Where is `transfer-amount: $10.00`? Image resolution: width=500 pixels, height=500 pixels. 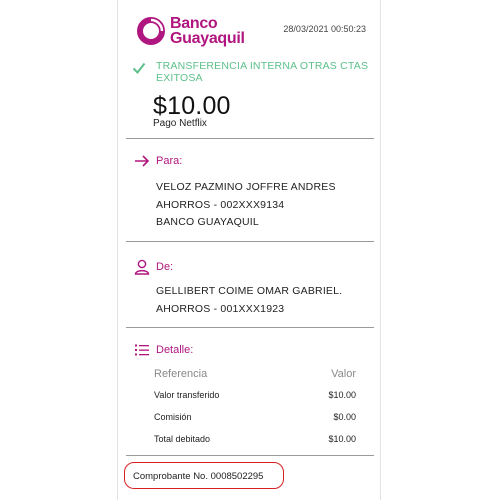
transfer-amount: $10.00 is located at coordinates (192, 106).